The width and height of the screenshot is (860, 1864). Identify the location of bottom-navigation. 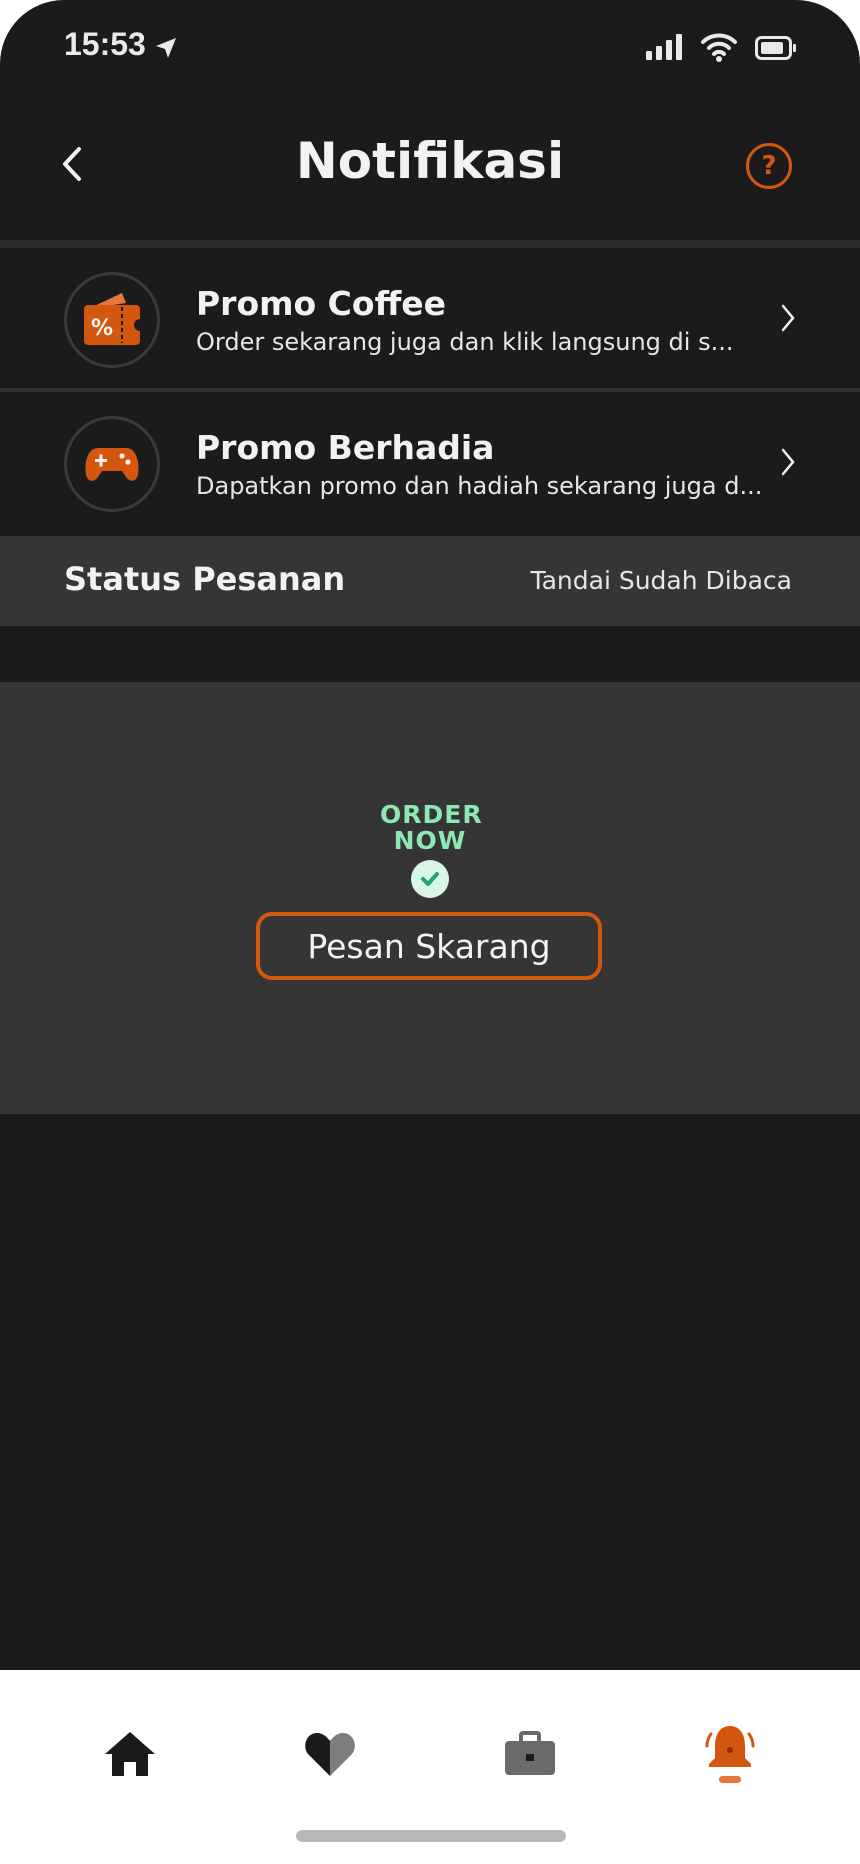
(430, 1767).